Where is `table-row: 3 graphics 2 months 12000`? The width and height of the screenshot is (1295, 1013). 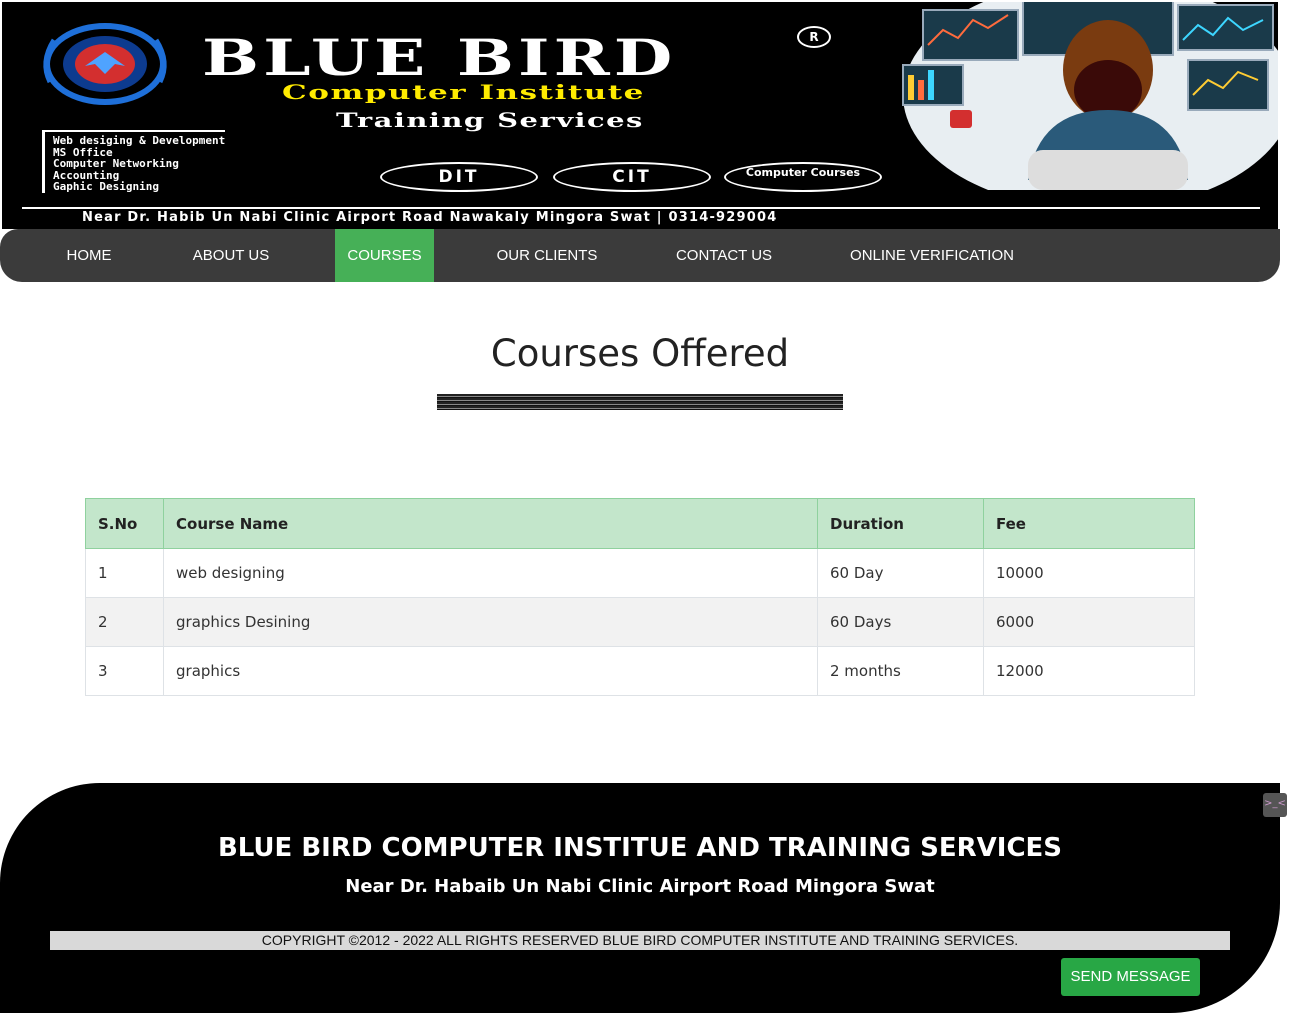 table-row: 3 graphics 2 months 12000 is located at coordinates (640, 671).